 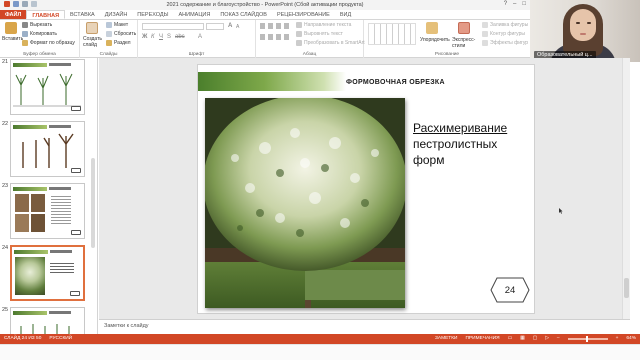 What do you see at coordinates (92, 28) in the screenshot?
I see `new-slide-icon` at bounding box center [92, 28].